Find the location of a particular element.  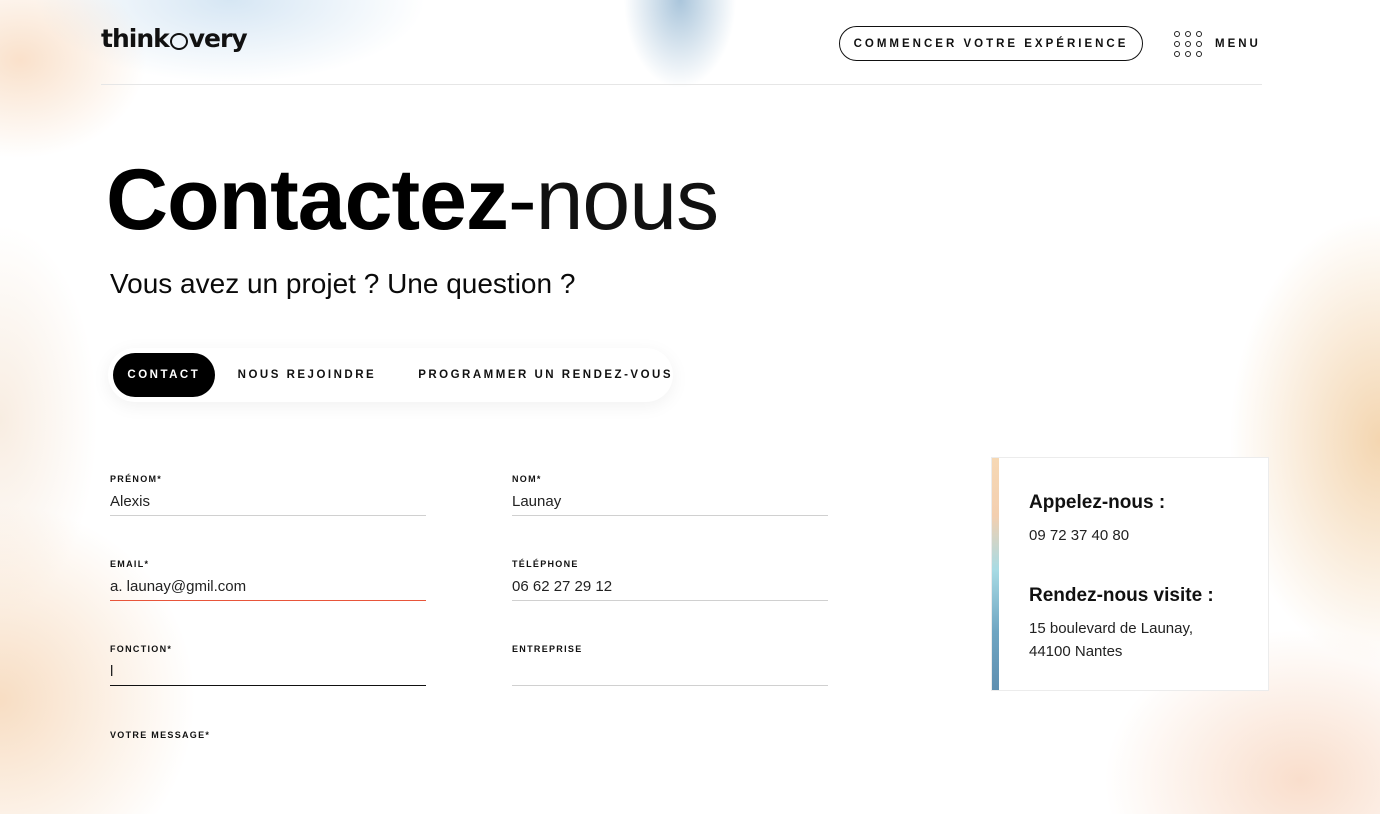

address-line-2: 44100 Nantes is located at coordinates (1076, 651).